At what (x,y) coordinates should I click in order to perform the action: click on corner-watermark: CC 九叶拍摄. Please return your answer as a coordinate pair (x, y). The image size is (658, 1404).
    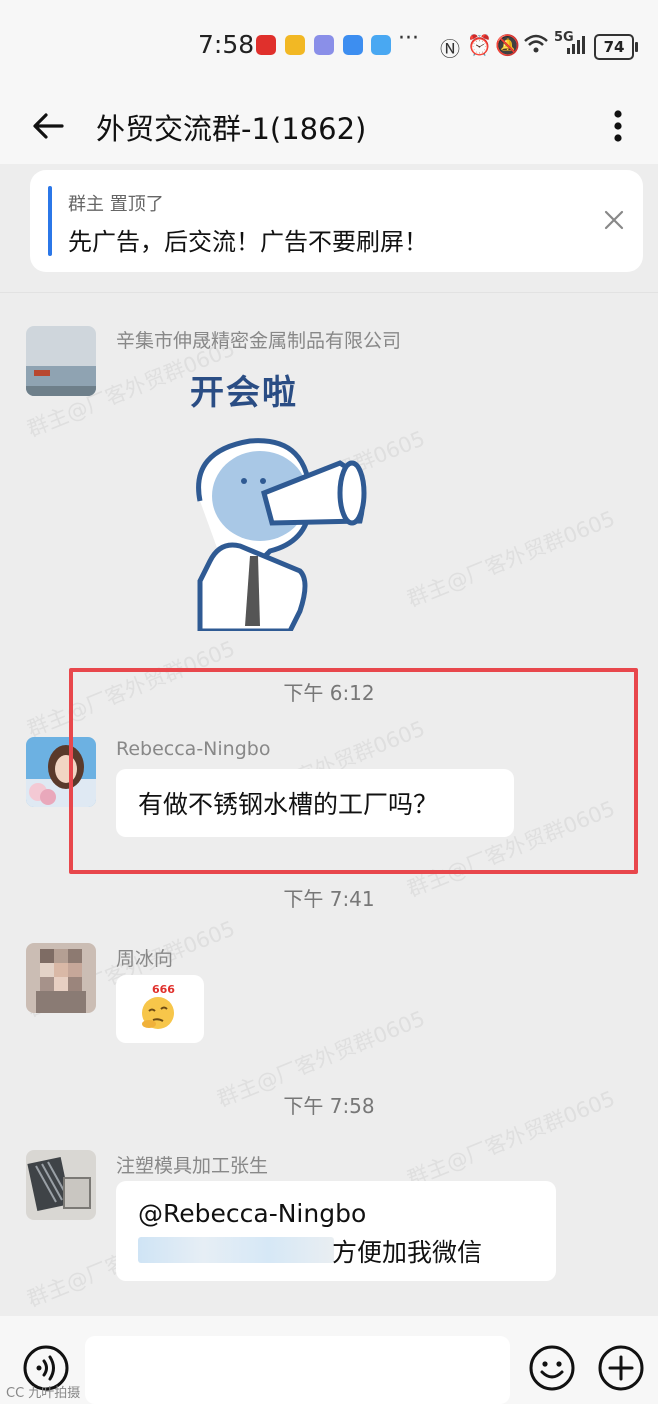
    Looking at the image, I should click on (43, 1393).